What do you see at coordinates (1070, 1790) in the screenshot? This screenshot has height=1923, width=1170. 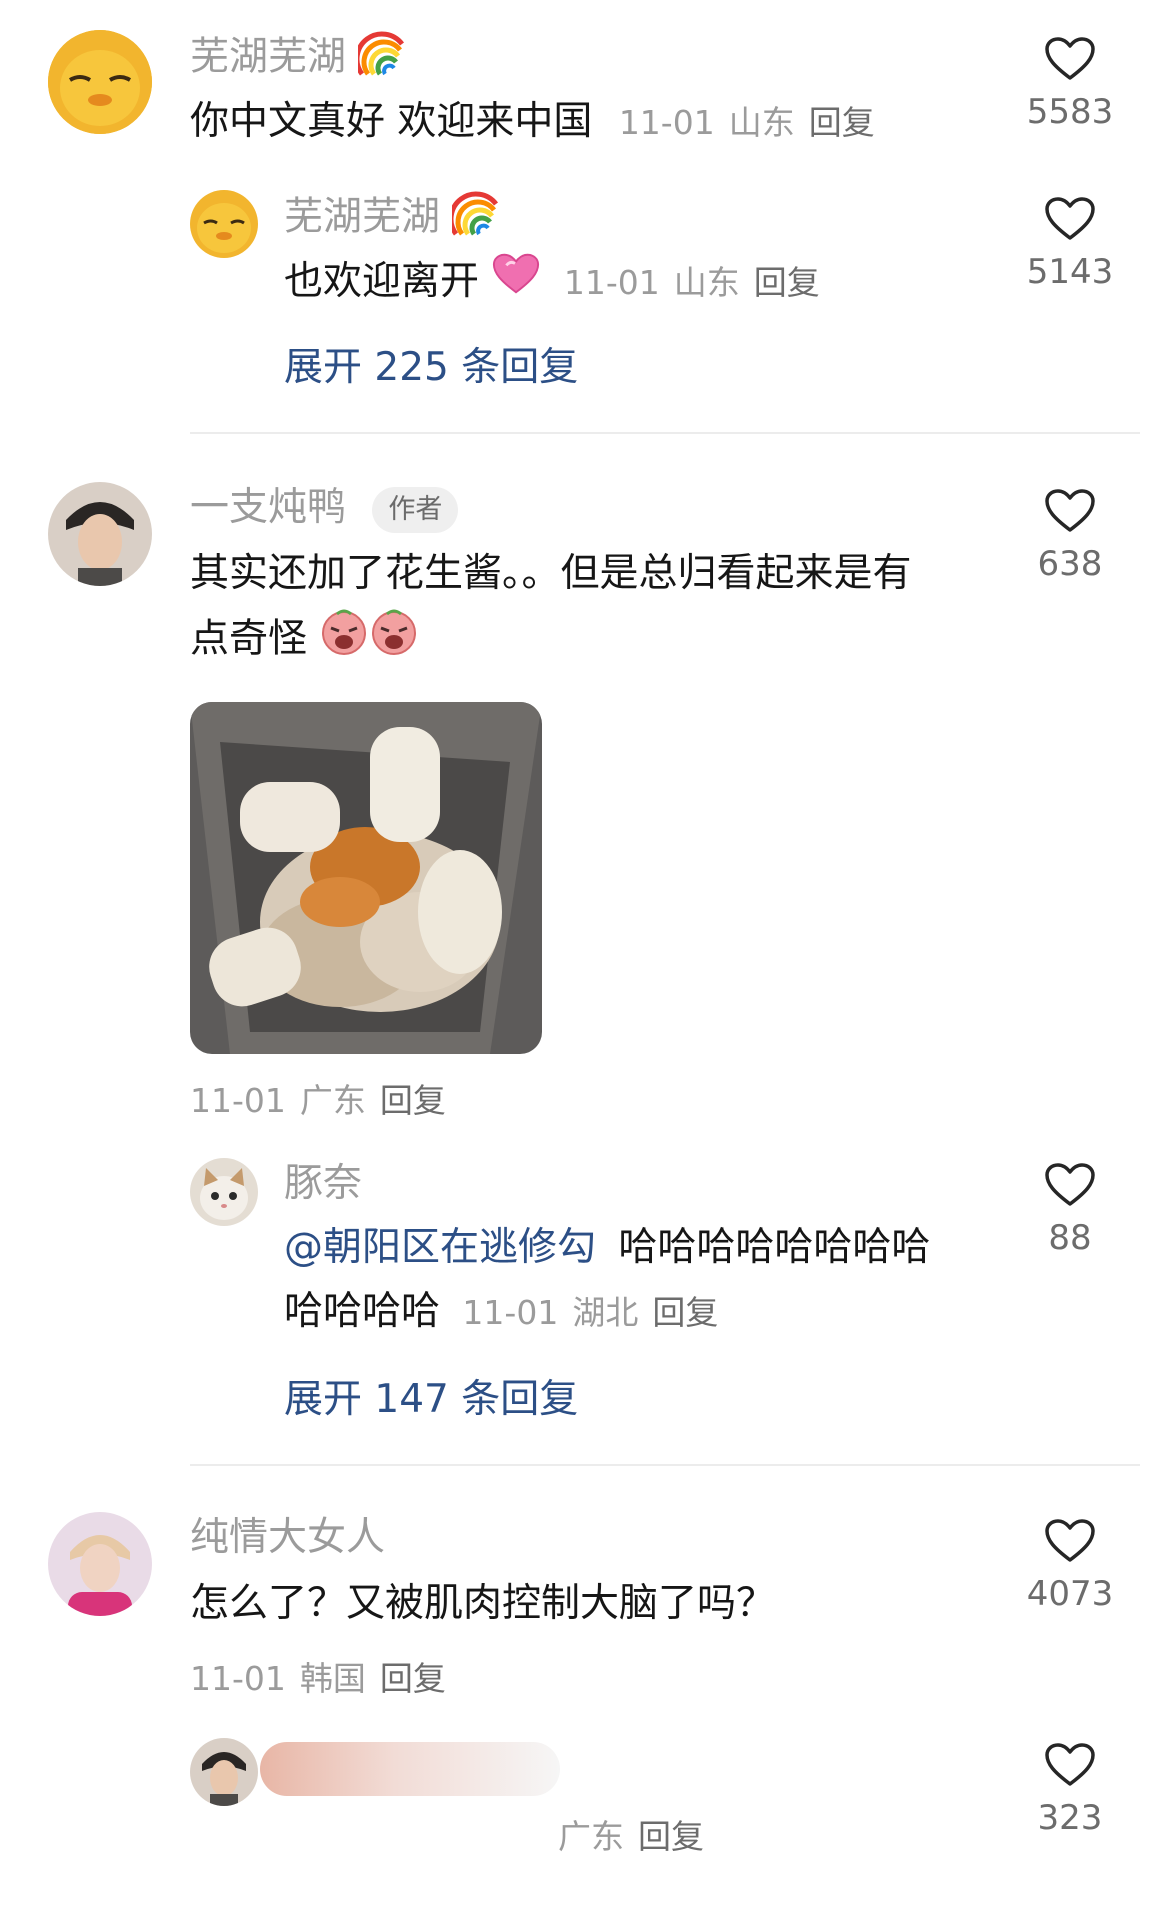 I see `like-button: 323` at bounding box center [1070, 1790].